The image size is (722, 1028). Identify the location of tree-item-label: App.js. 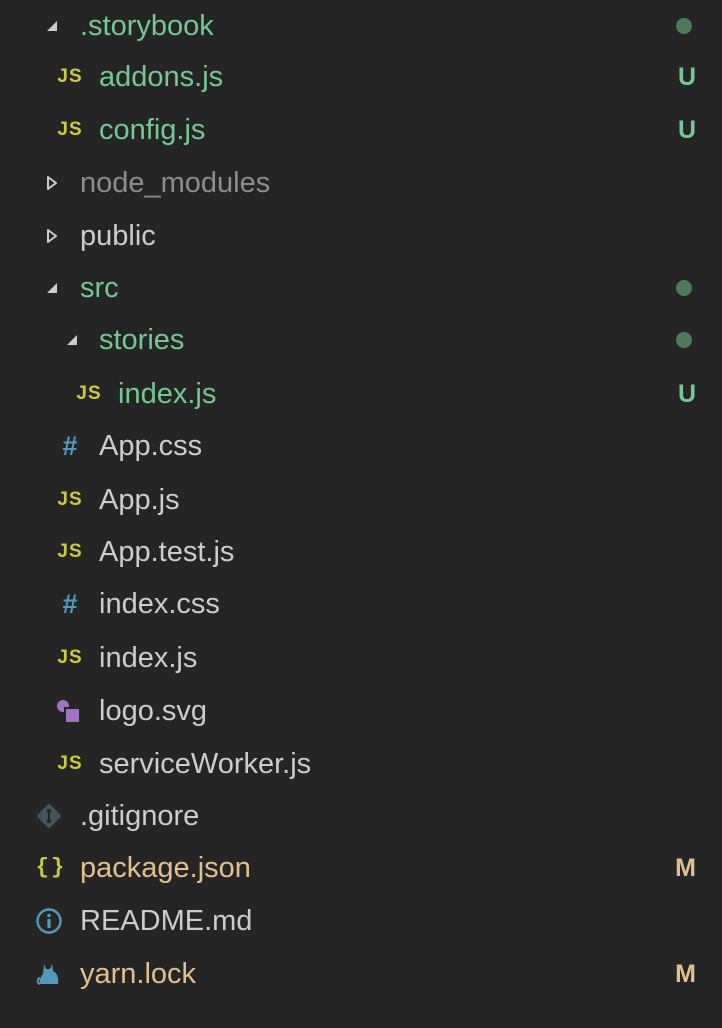
(139, 500).